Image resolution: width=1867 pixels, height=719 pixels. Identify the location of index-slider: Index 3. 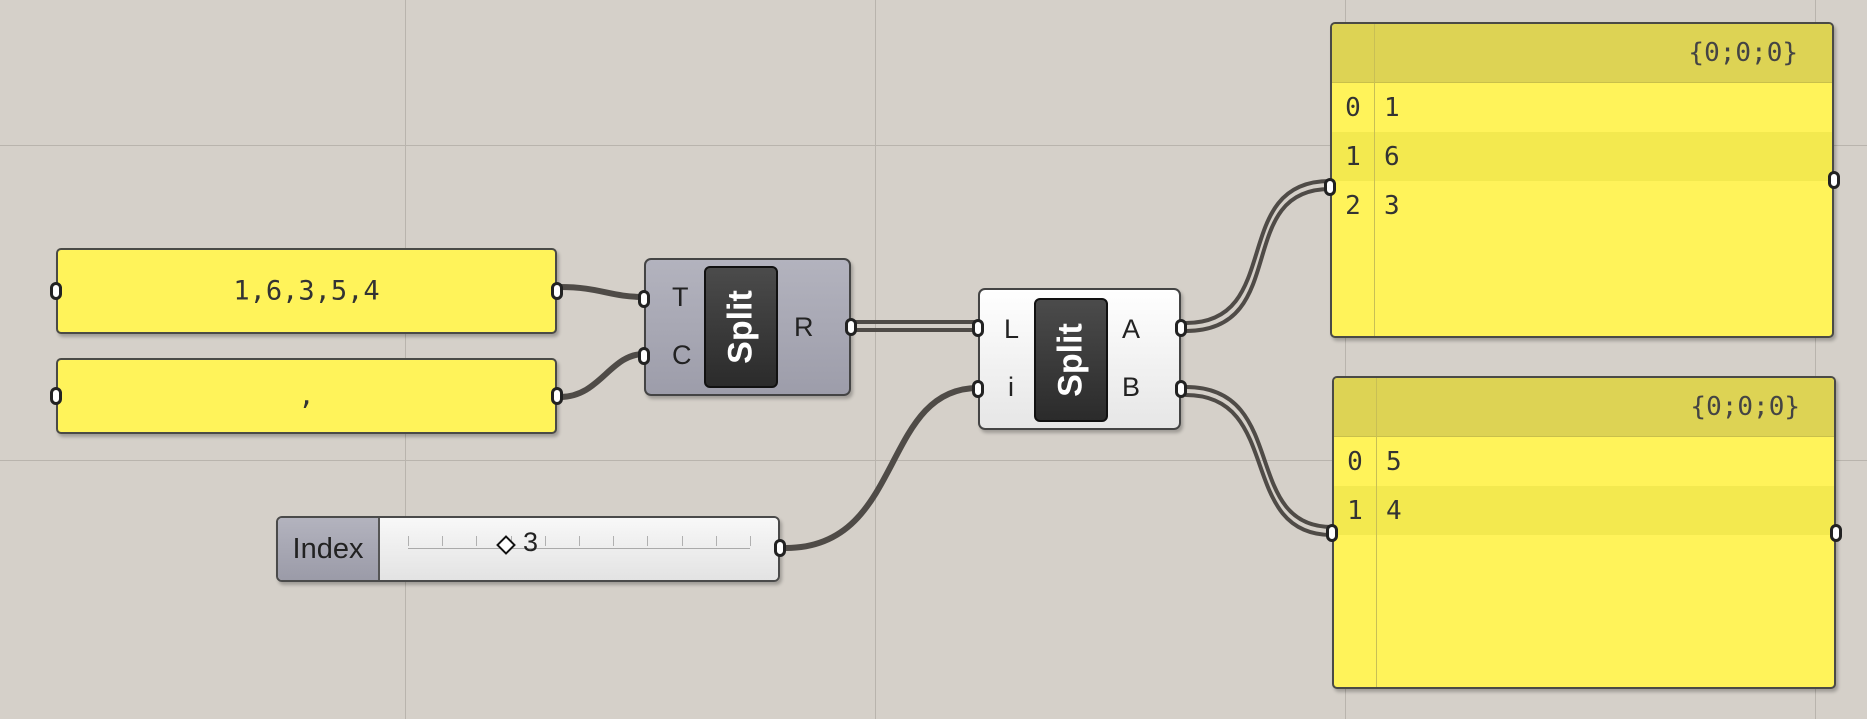
(531, 549).